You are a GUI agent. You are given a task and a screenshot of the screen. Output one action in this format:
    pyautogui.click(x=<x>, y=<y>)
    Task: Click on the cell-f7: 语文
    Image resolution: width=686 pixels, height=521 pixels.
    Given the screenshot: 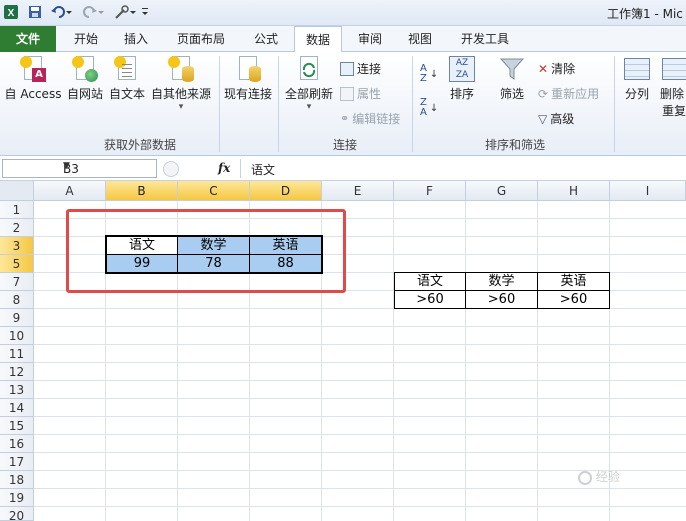 What is the action you would take?
    pyautogui.click(x=430, y=281)
    